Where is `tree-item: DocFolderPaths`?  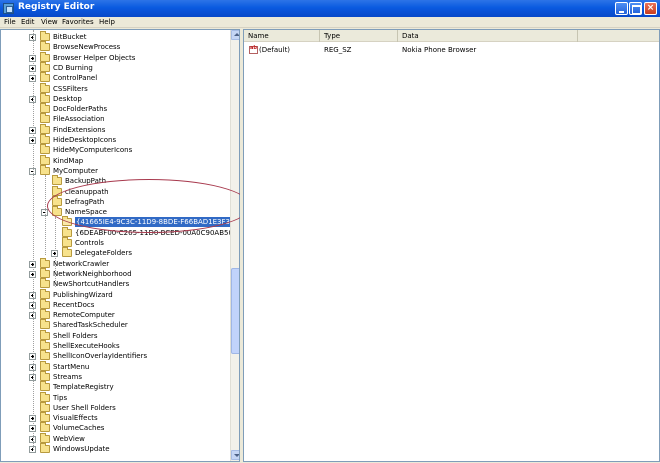 tree-item: DocFolderPaths is located at coordinates (116, 108).